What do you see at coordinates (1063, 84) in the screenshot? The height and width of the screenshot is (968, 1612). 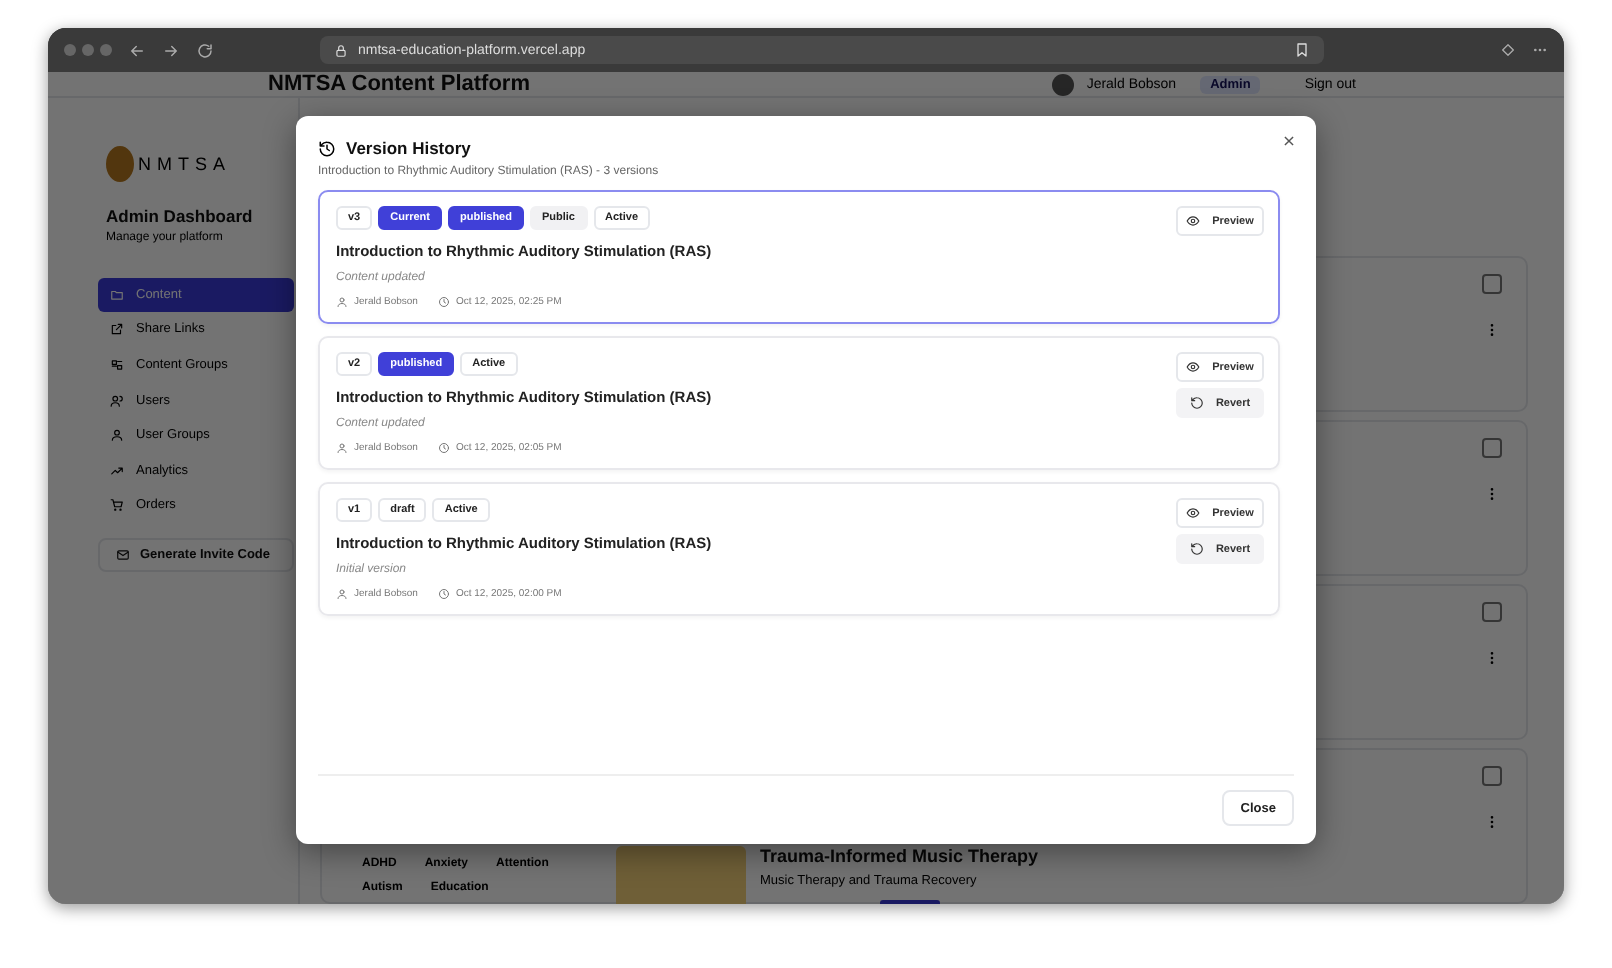 I see `avatar` at bounding box center [1063, 84].